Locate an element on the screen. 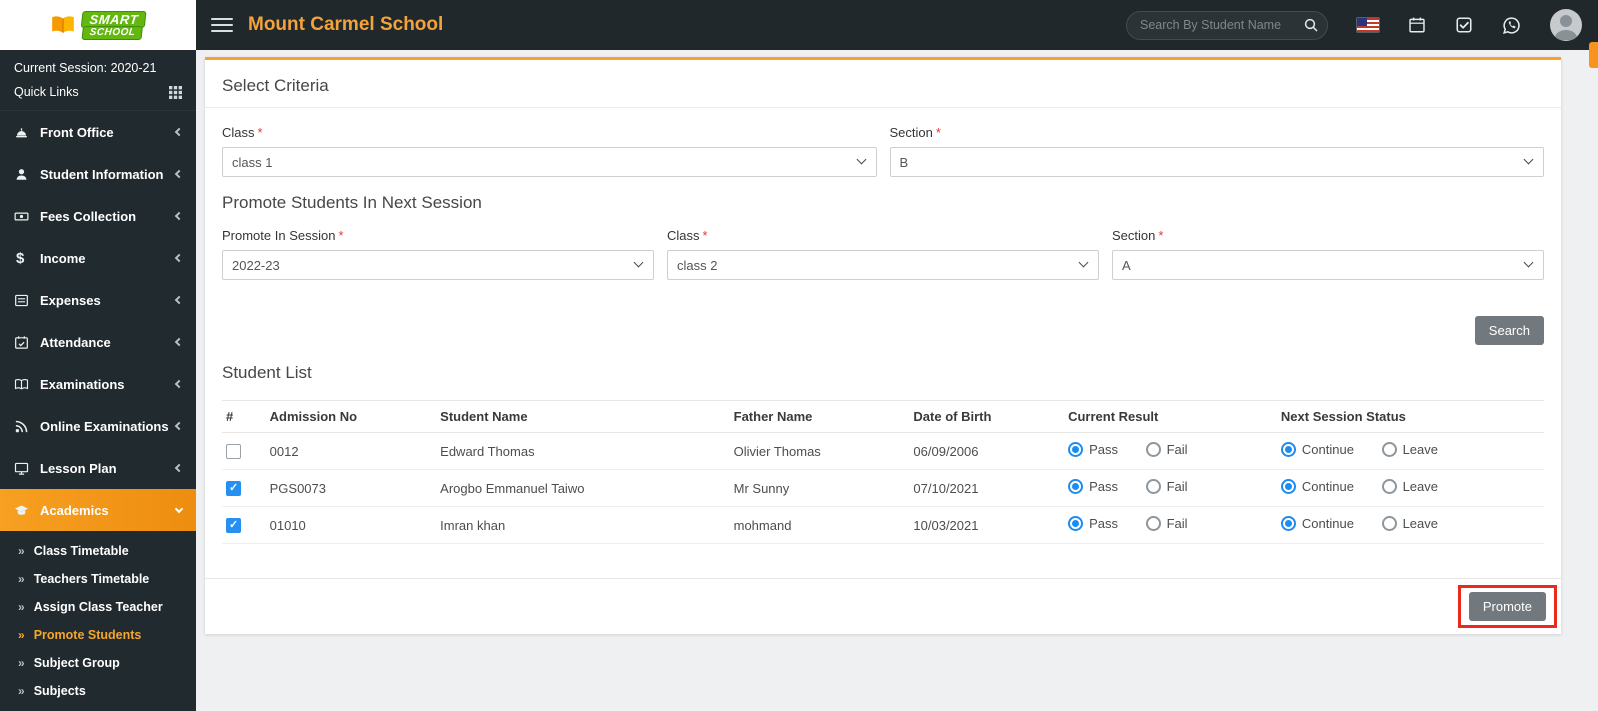 The height and width of the screenshot is (711, 1598). sidebar-item-student-information: Student Information is located at coordinates (98, 174).